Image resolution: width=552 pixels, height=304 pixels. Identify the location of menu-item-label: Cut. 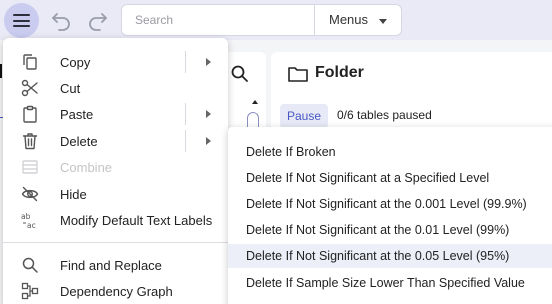
(70, 88).